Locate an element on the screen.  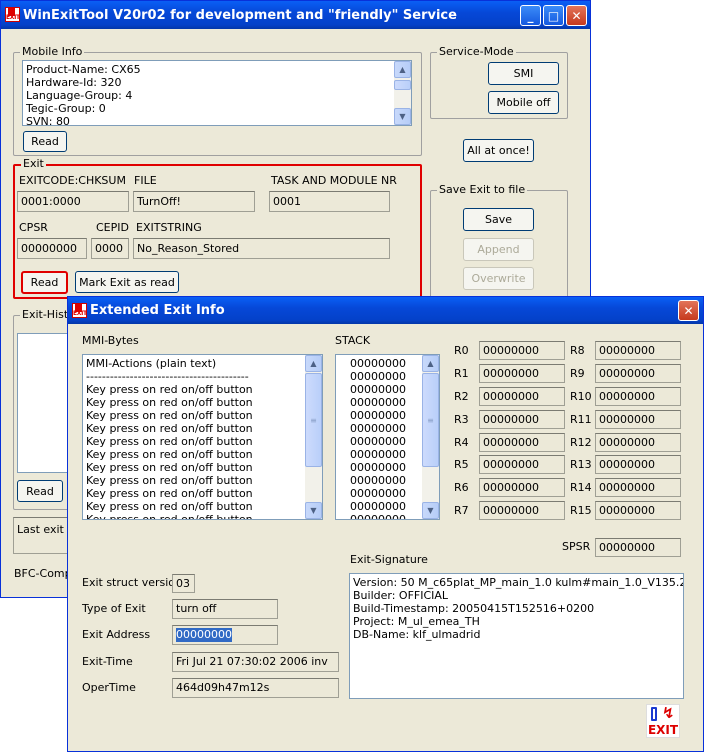
list-item: Language-Group: 4 is located at coordinates (209, 95).